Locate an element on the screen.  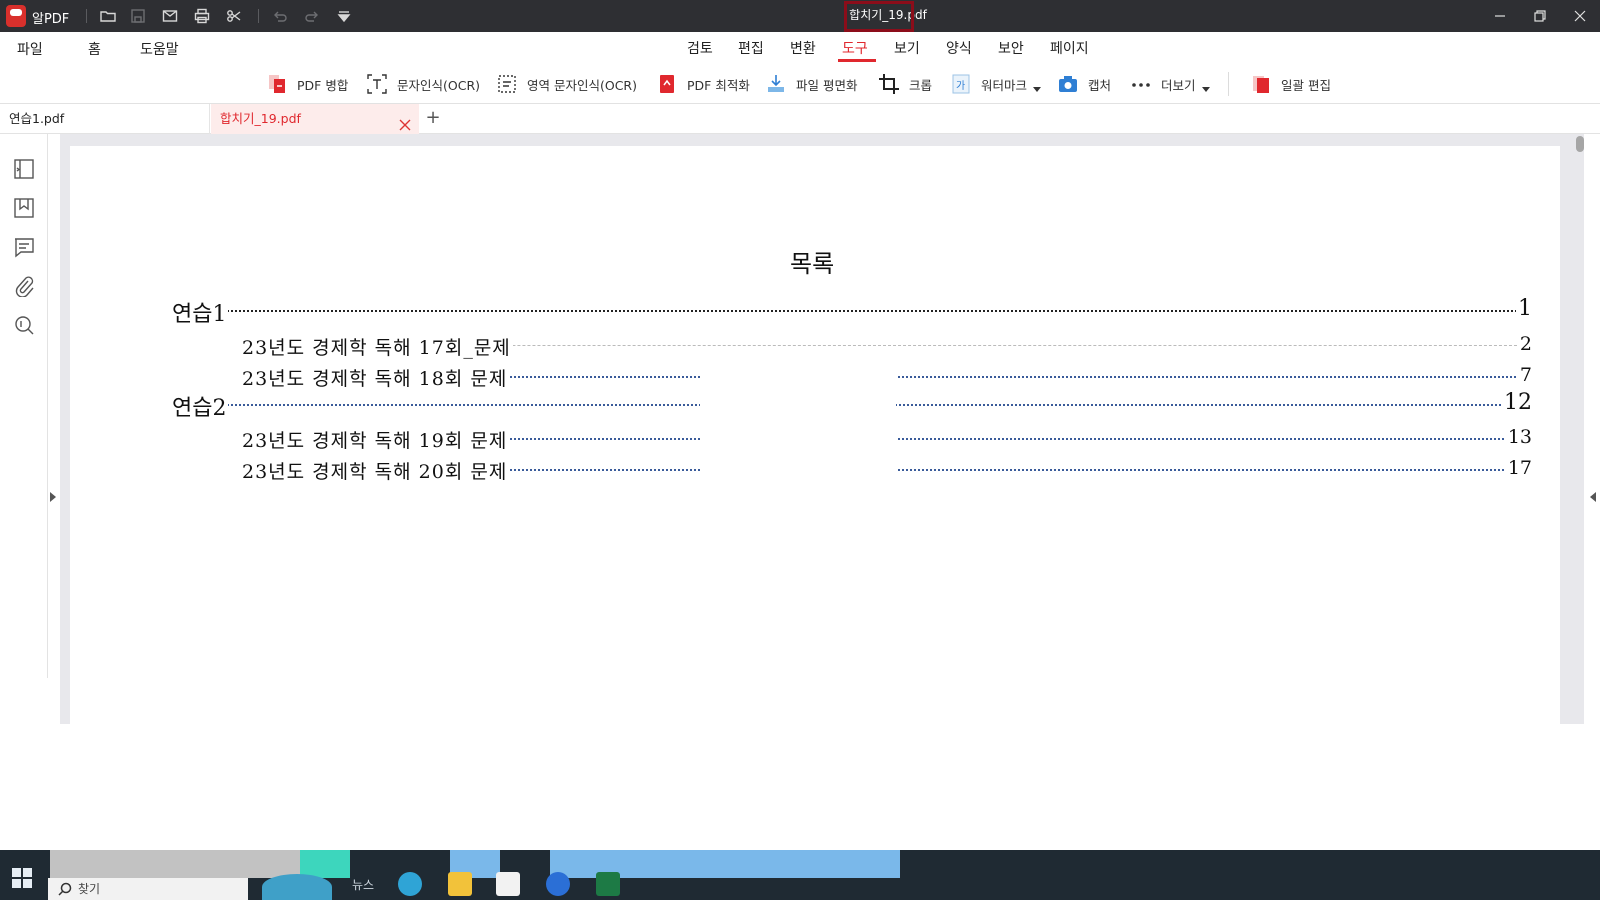
expand-right-panel-icon is located at coordinates (1593, 497).